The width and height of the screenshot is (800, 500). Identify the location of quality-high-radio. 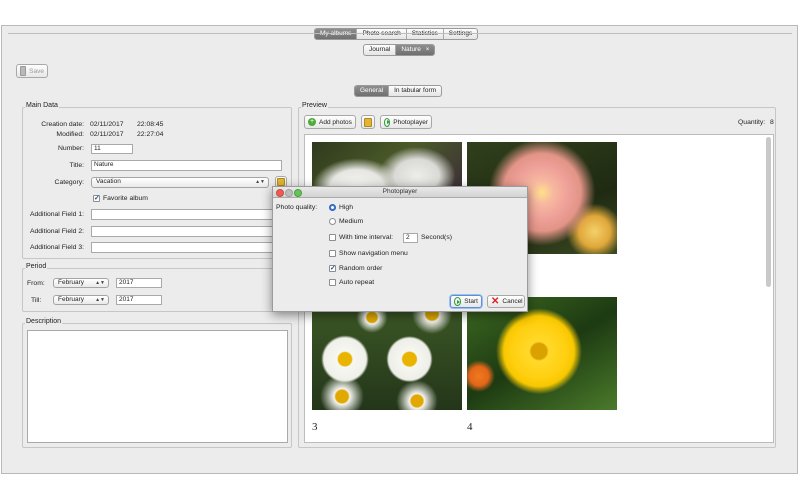
(332, 207).